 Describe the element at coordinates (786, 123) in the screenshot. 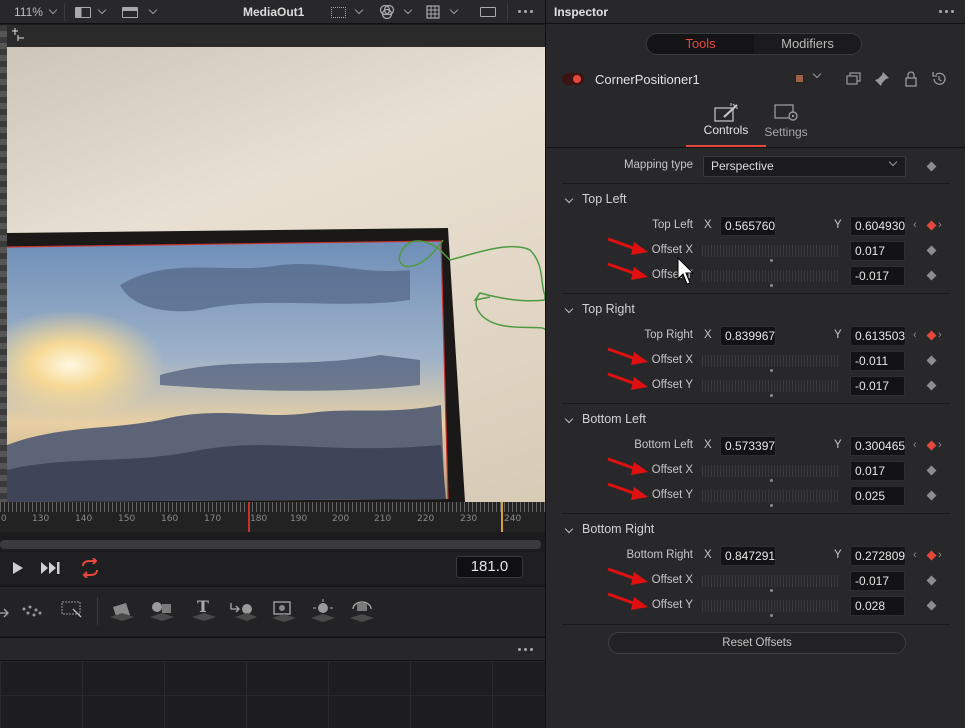

I see `tab-settings: Settings` at that location.